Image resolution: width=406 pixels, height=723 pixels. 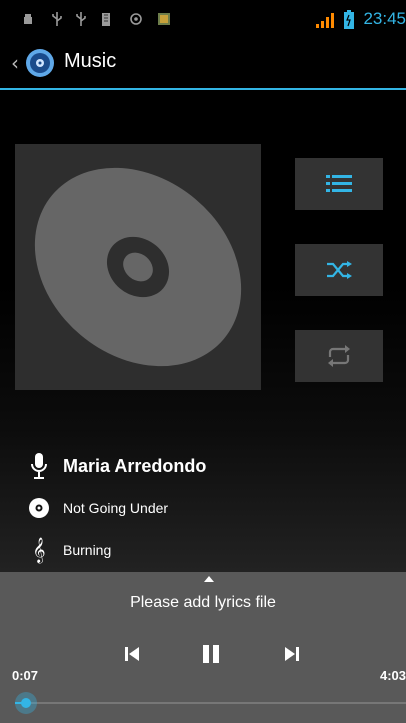 I want to click on sd-card-icon, so click(x=106, y=19).